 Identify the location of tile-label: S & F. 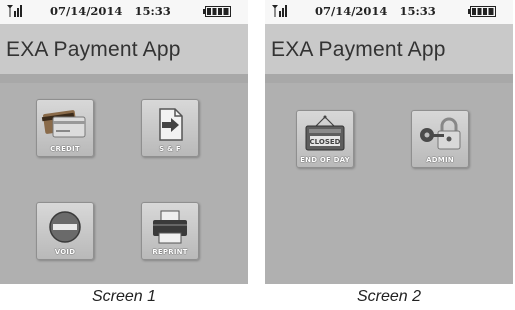
(170, 149).